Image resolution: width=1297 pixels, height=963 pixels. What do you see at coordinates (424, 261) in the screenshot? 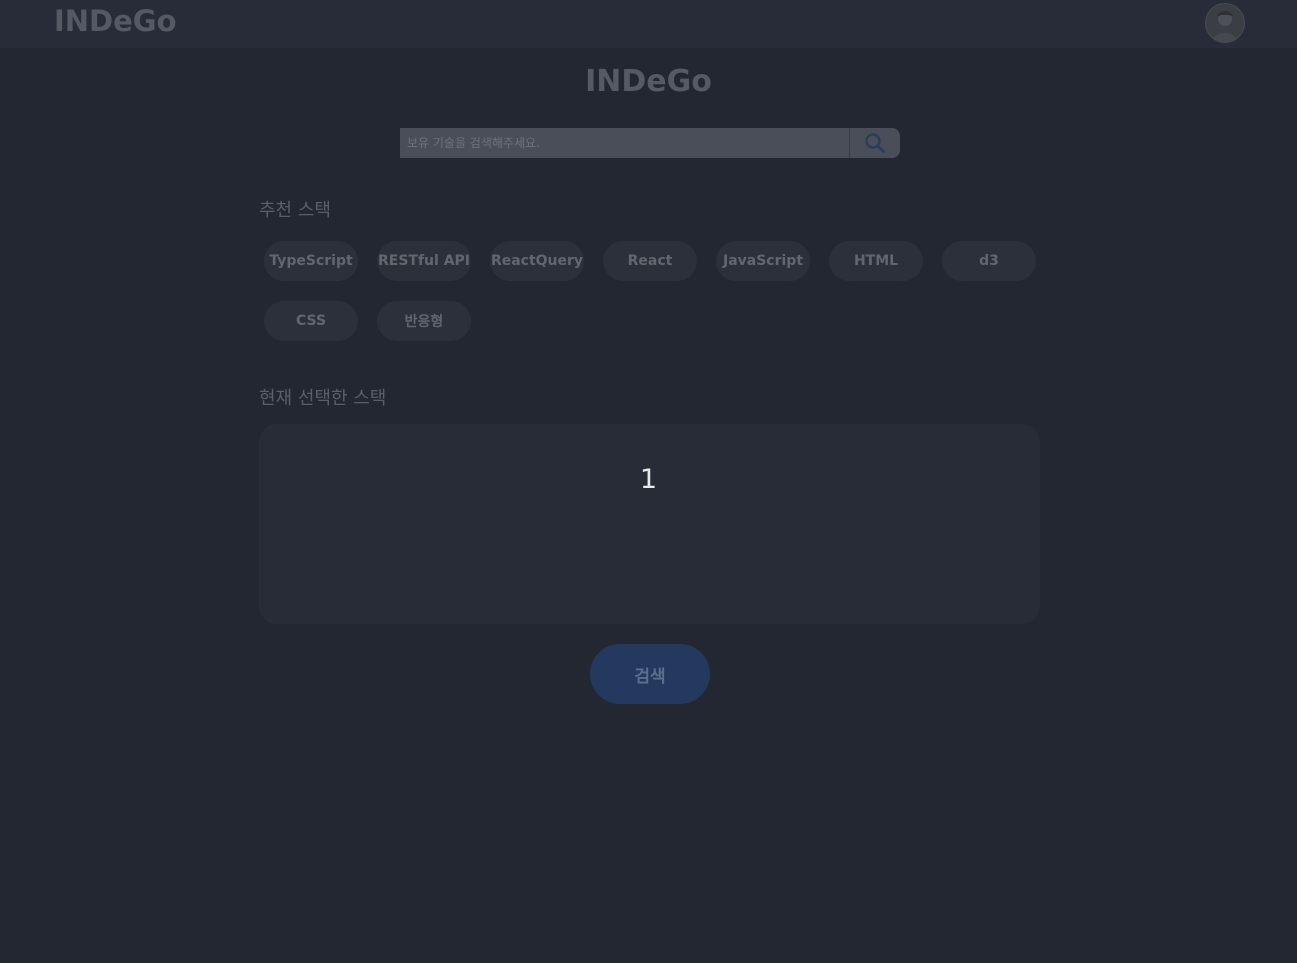
I see `stack-chip-restful-api: RESTful API` at bounding box center [424, 261].